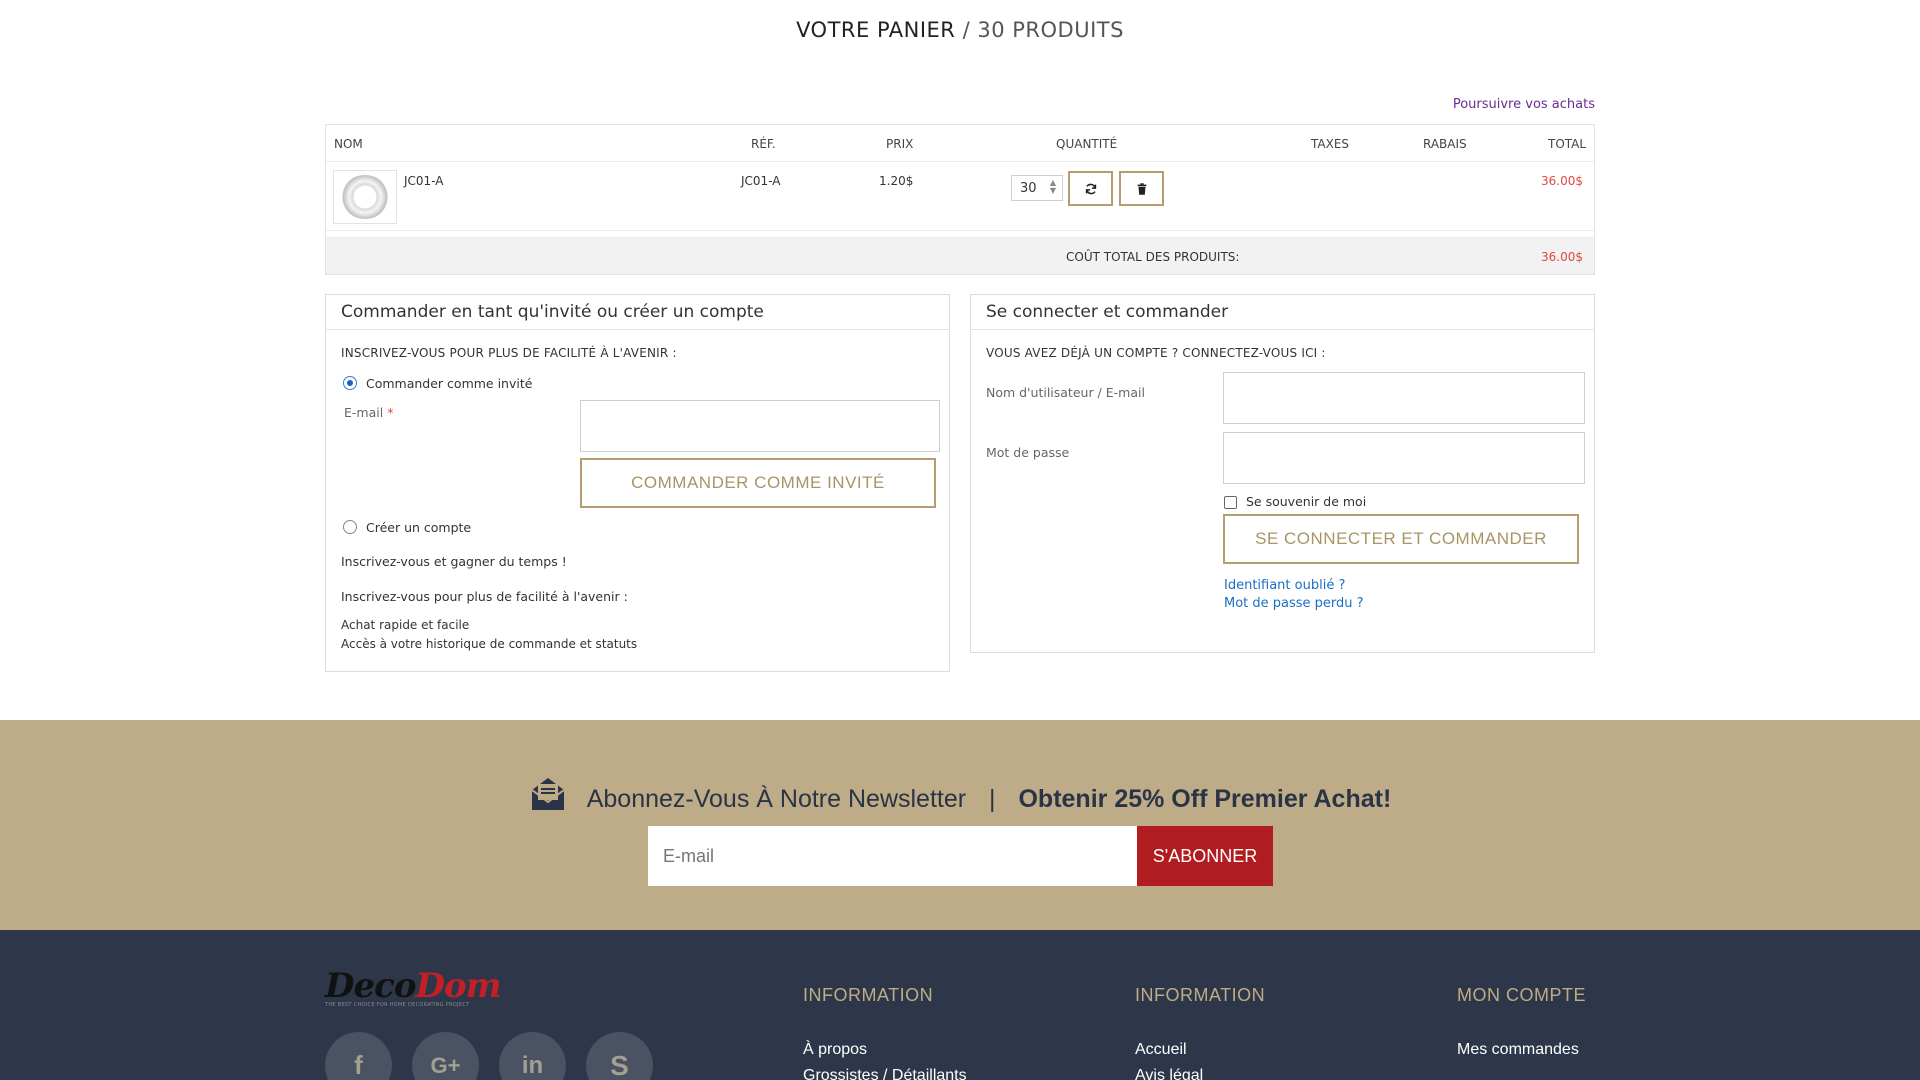 This screenshot has height=1080, width=1920. What do you see at coordinates (548, 794) in the screenshot?
I see `mail-open-icon` at bounding box center [548, 794].